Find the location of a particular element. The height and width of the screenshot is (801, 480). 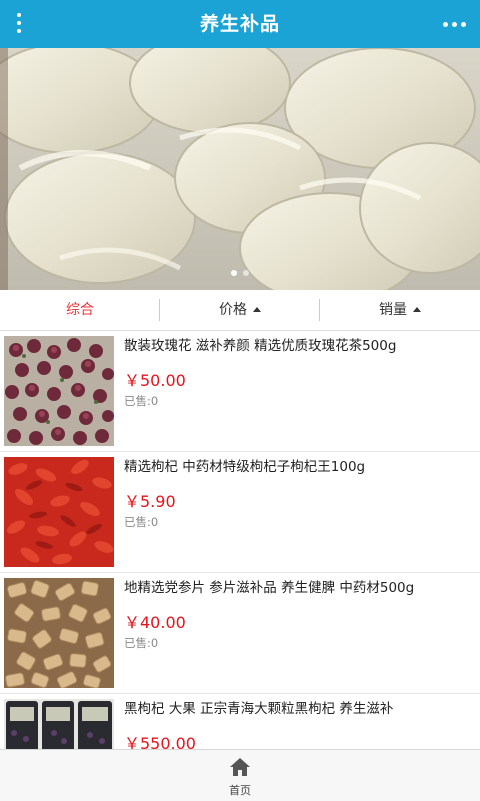

sort-tab-label: 综合 is located at coordinates (80, 310).